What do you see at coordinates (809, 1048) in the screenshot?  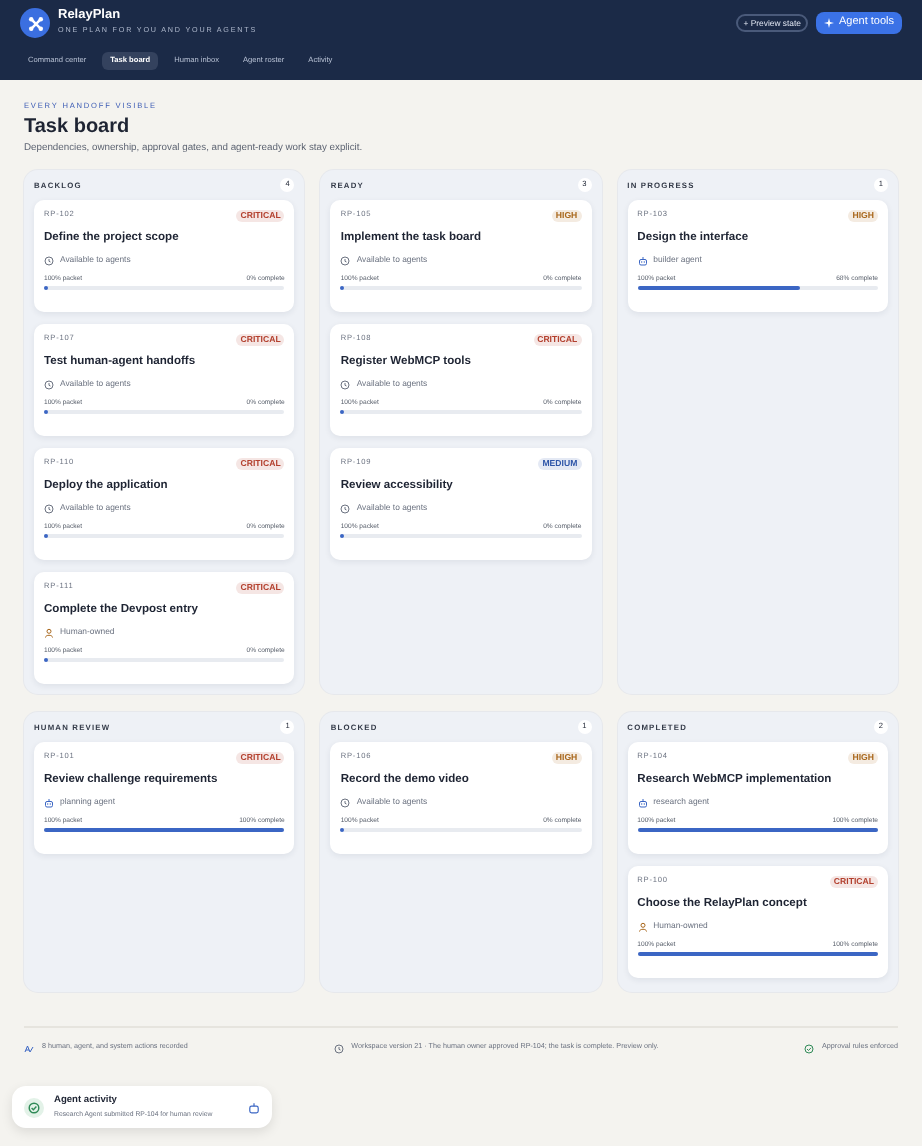 I see `check-circle-icon` at bounding box center [809, 1048].